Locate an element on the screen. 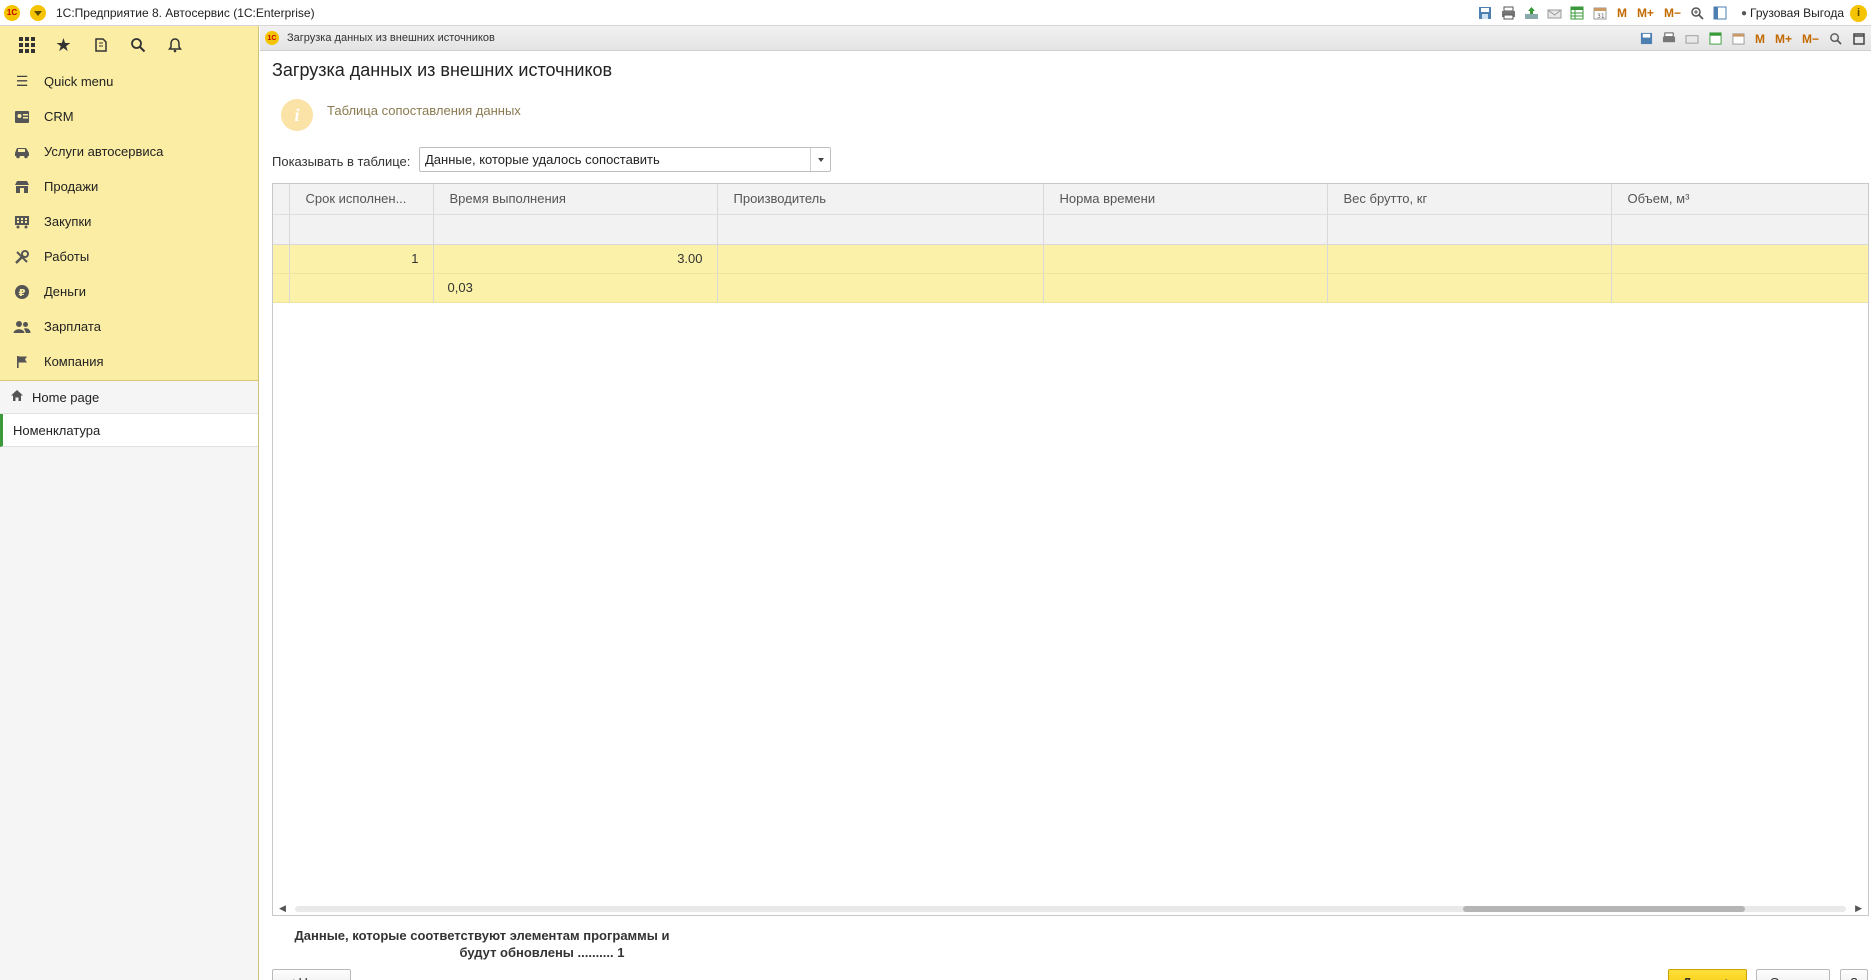  horizontal-scrollbar: ◀ ▶ is located at coordinates (1070, 908).